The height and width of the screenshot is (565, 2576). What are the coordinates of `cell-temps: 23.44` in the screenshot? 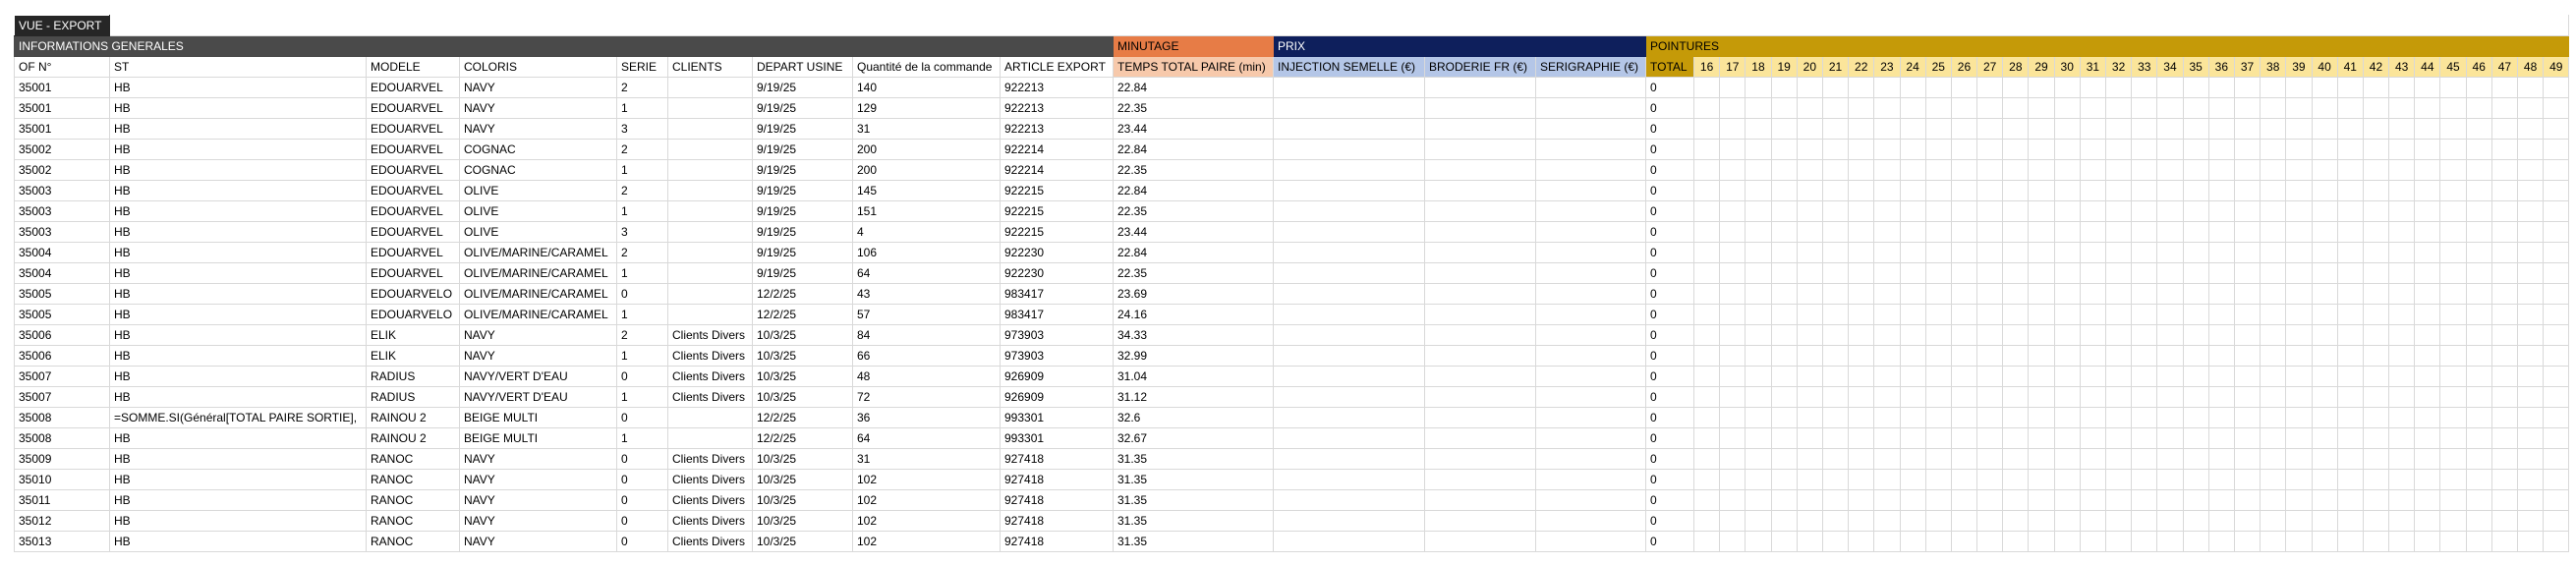 It's located at (1193, 129).